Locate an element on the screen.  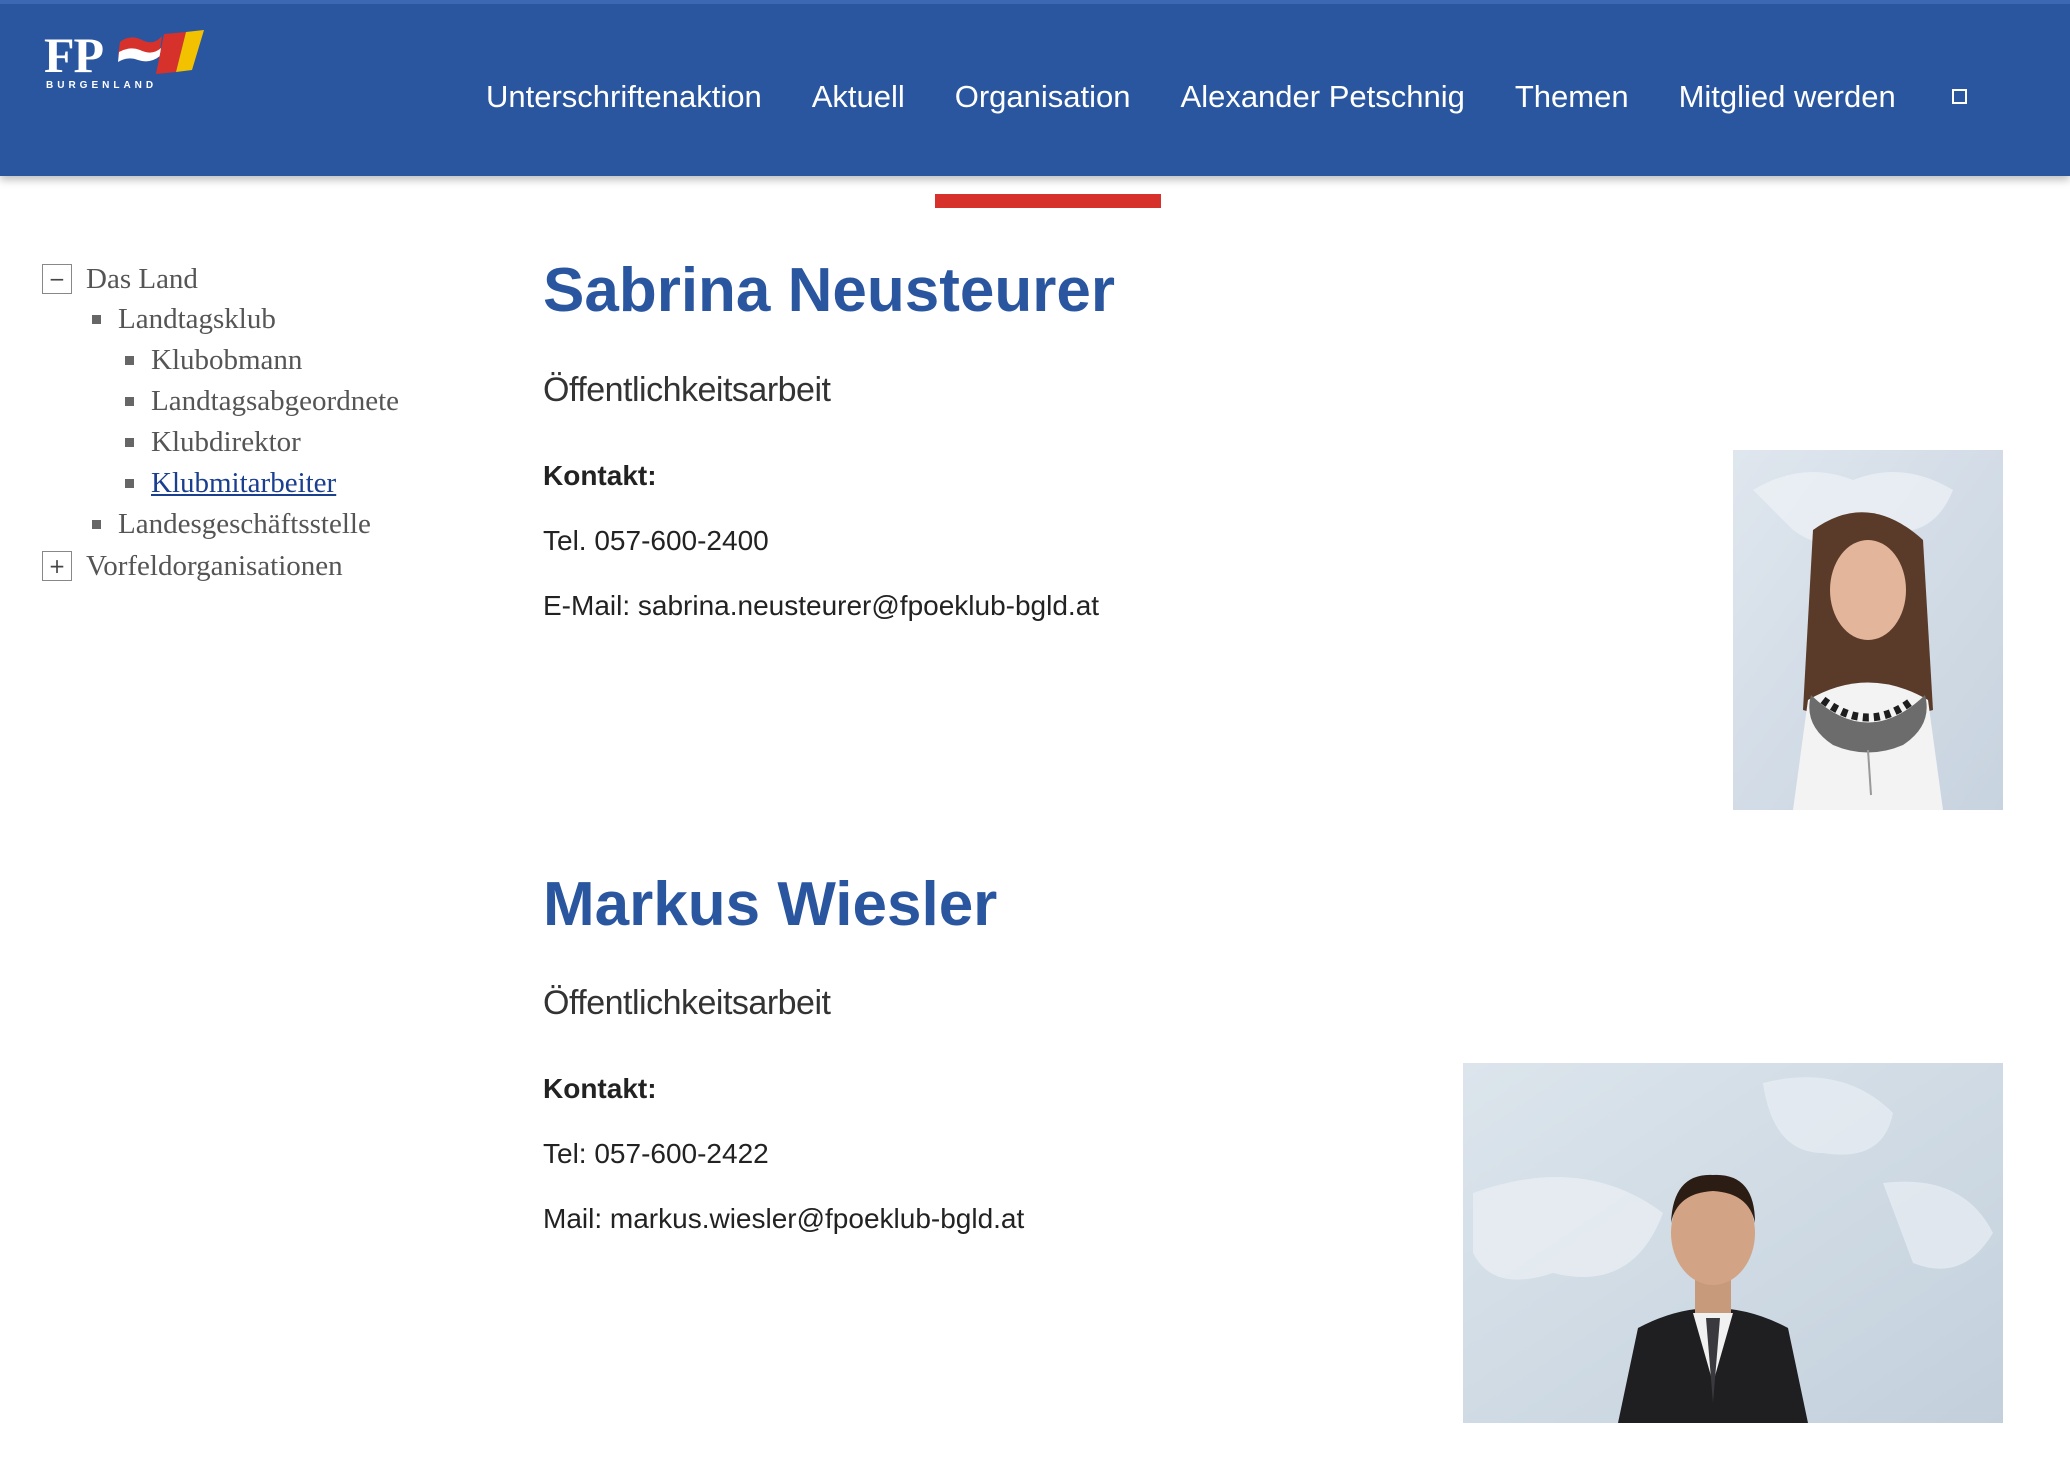
person-name: Markus Wiesler is located at coordinates (770, 904).